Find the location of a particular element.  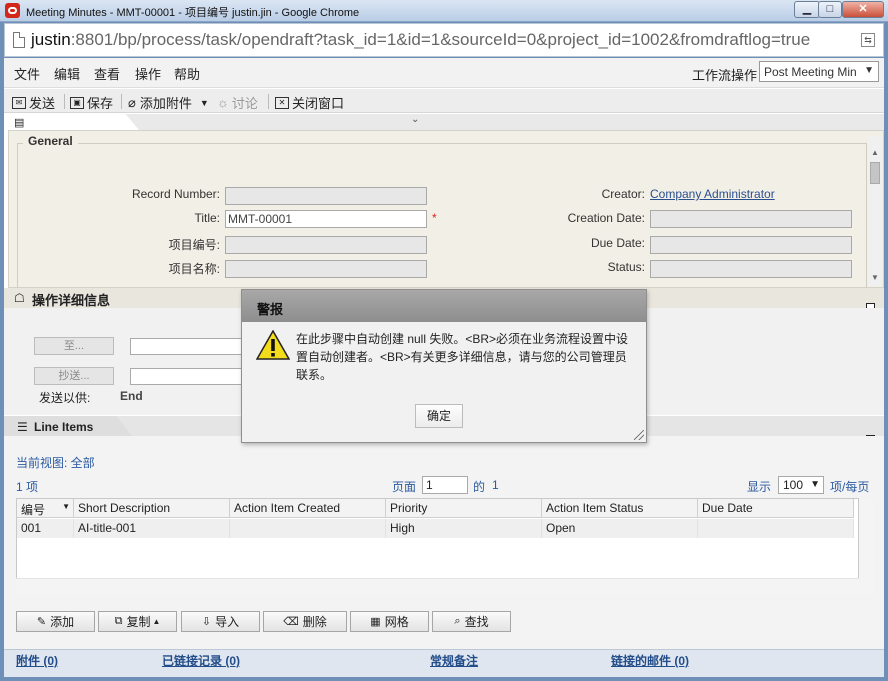

minimize-button: ▁ is located at coordinates (807, 9).